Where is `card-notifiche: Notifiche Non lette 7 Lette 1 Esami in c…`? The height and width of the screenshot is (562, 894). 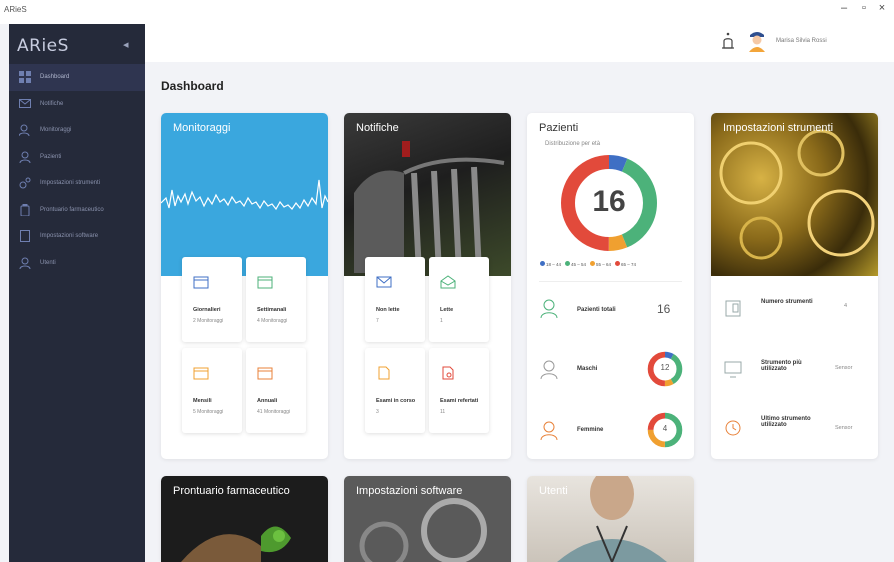 card-notifiche: Notifiche Non lette 7 Lette 1 Esami in c… is located at coordinates (427, 286).